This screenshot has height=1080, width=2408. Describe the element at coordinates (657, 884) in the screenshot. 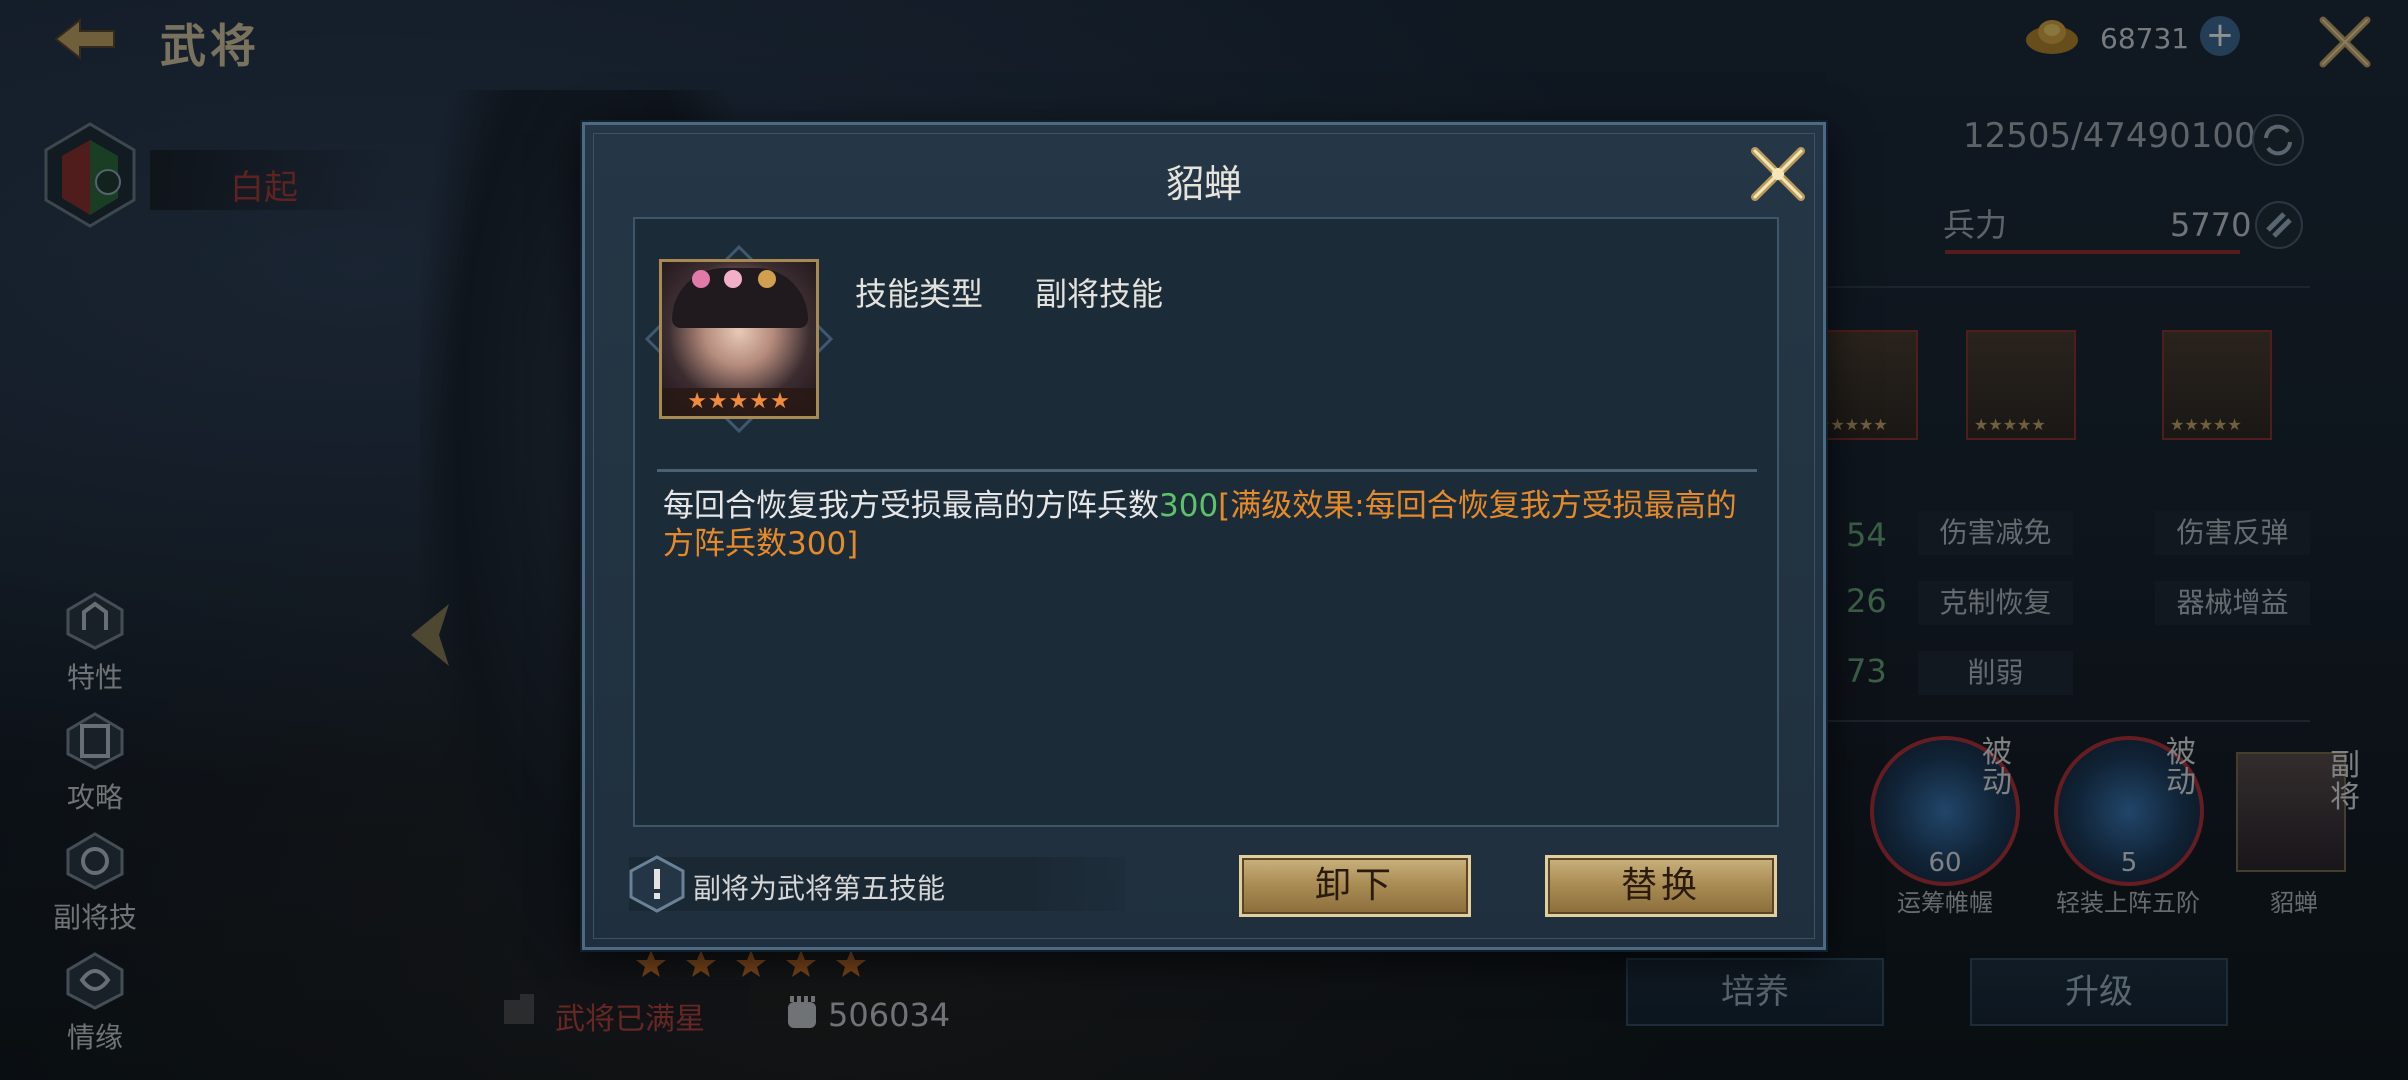

I see `info-icon` at that location.